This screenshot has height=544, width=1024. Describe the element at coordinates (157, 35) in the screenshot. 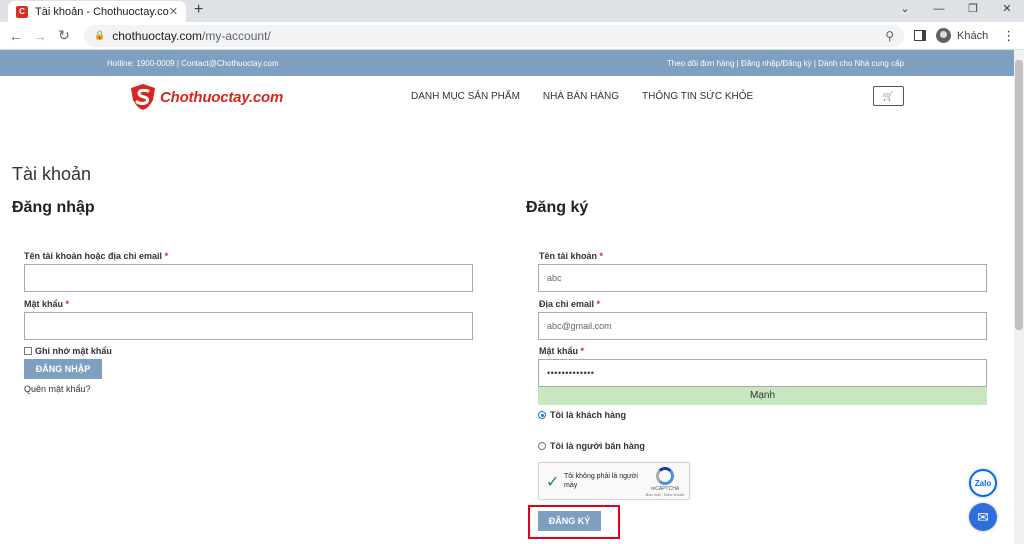

I see `url-host: chothuoctay.com` at that location.